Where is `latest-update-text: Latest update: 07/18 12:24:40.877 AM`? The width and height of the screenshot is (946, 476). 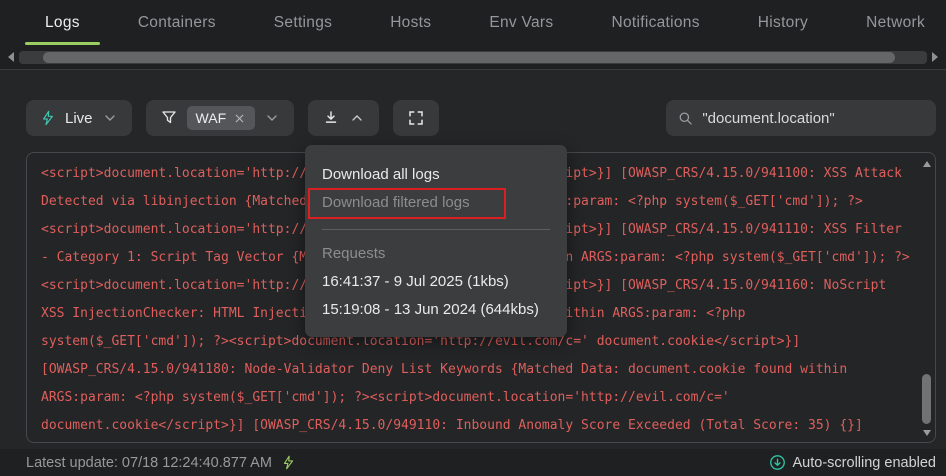
latest-update-text: Latest update: 07/18 12:24:40.877 AM is located at coordinates (149, 462).